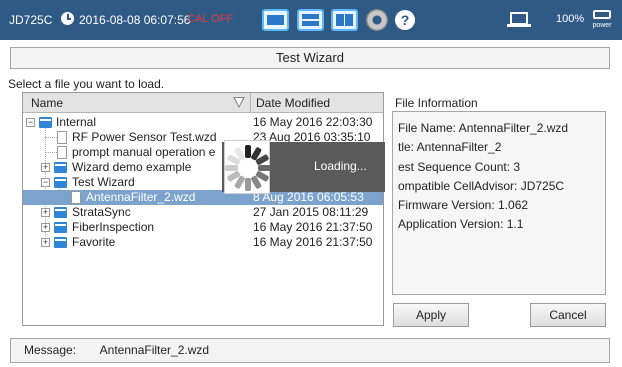 The height and width of the screenshot is (367, 622). I want to click on layout-single-icon, so click(275, 20).